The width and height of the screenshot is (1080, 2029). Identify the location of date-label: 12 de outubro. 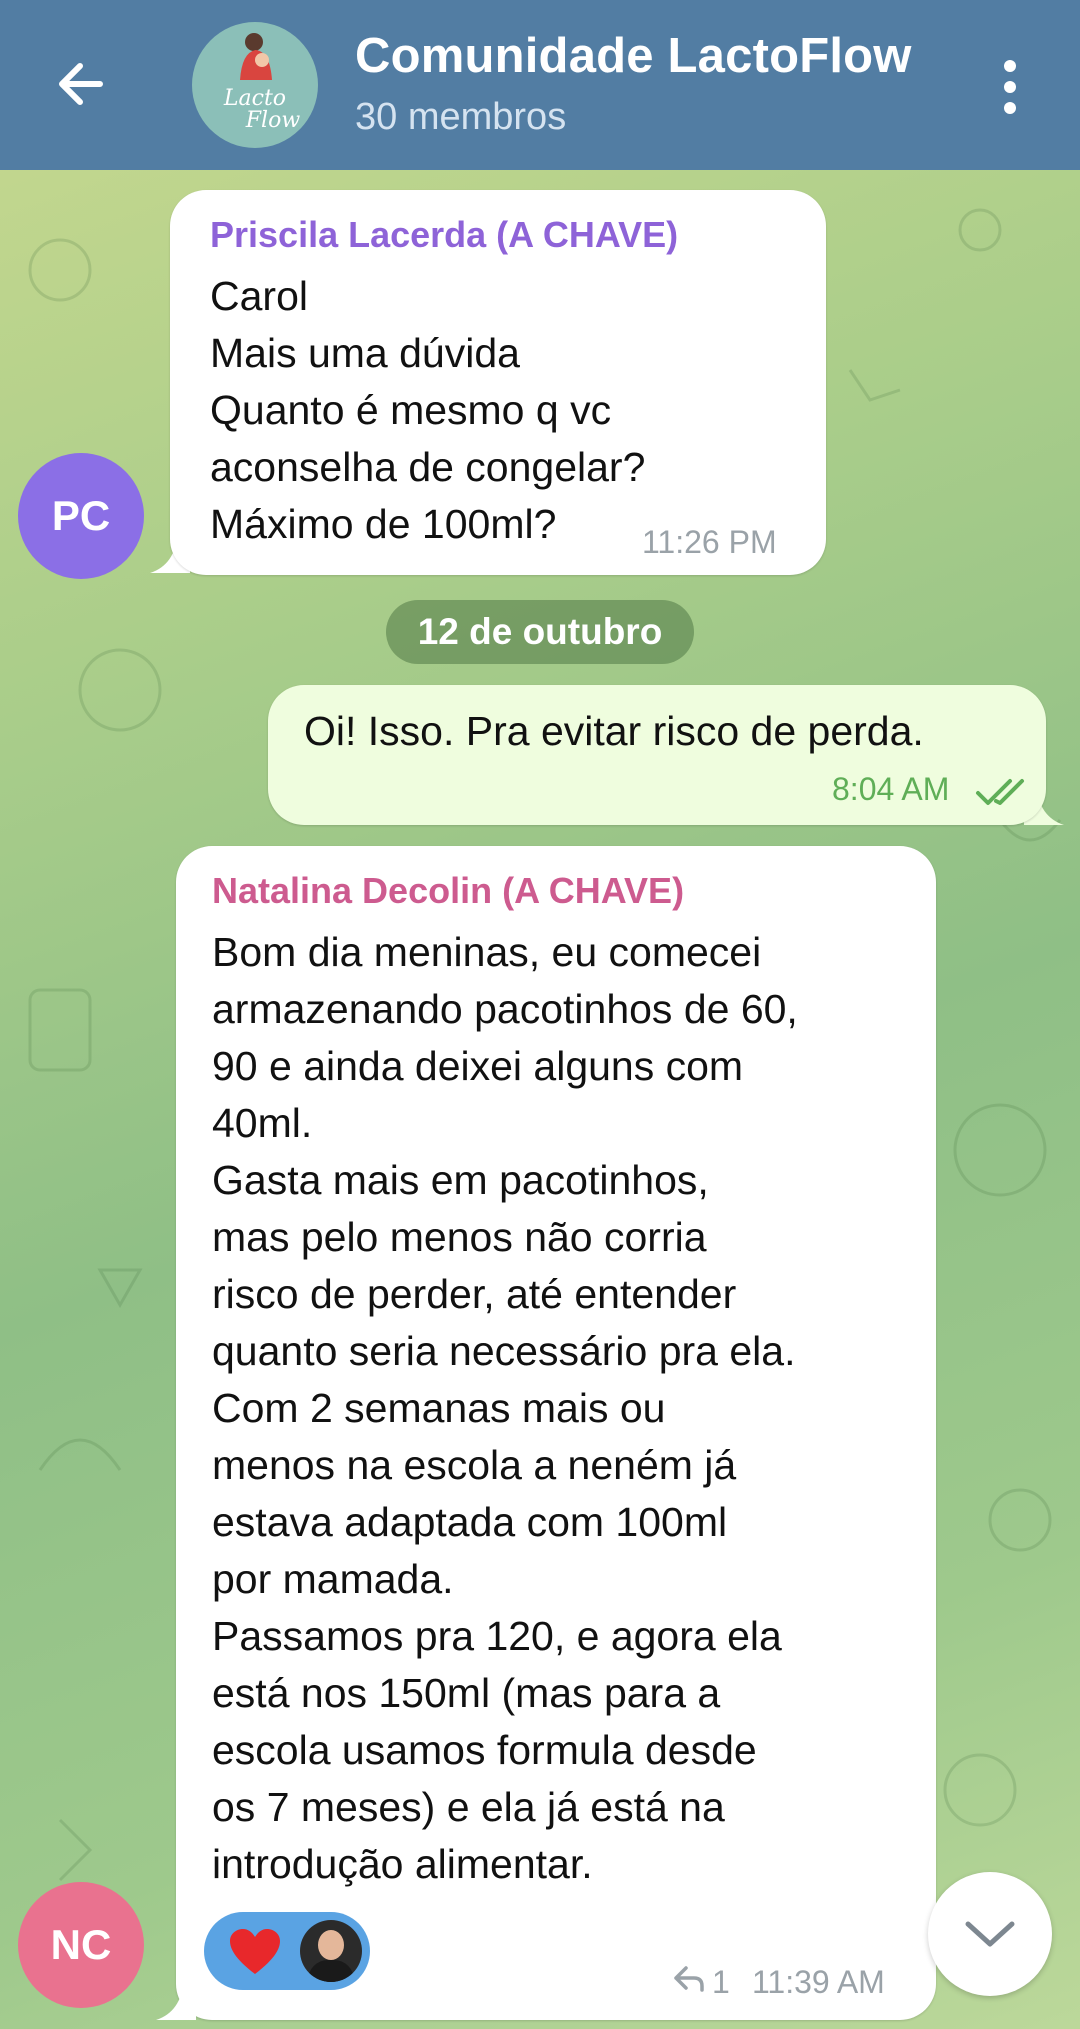
(540, 631).